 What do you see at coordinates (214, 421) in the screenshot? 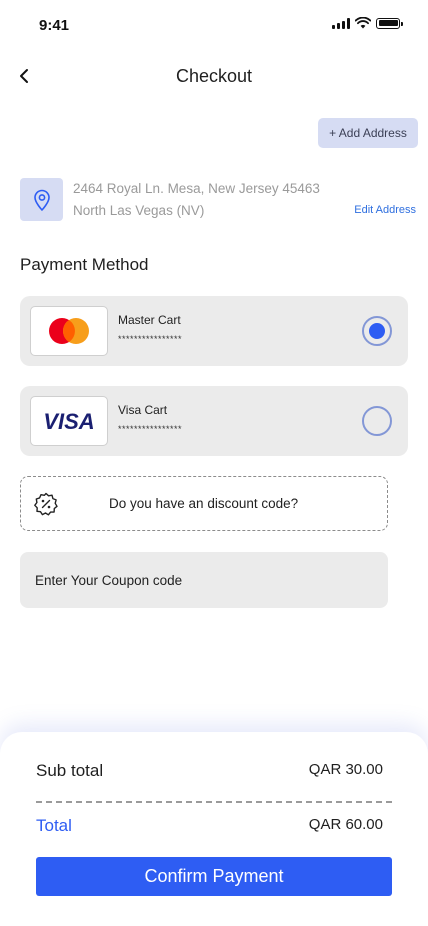
I see `payment-option-visa: VISA Visa Cart ****************` at bounding box center [214, 421].